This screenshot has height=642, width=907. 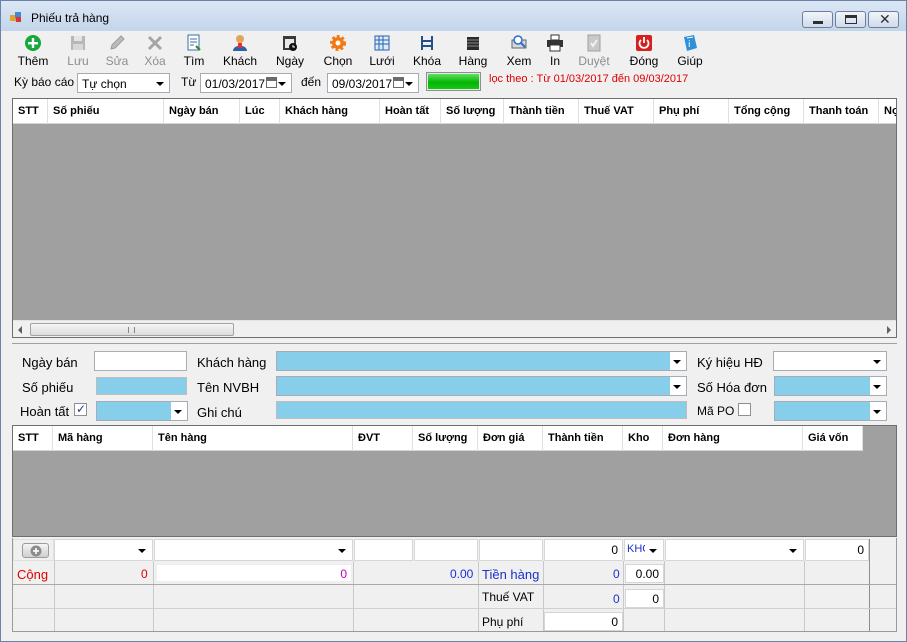 I want to click on ngay-ban-input, so click(x=140, y=361).